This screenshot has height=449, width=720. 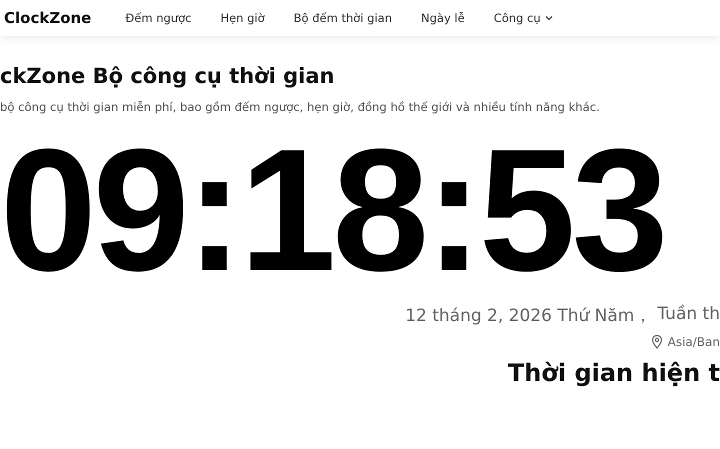 What do you see at coordinates (243, 18) in the screenshot?
I see `nav-link: Hẹn giờ` at bounding box center [243, 18].